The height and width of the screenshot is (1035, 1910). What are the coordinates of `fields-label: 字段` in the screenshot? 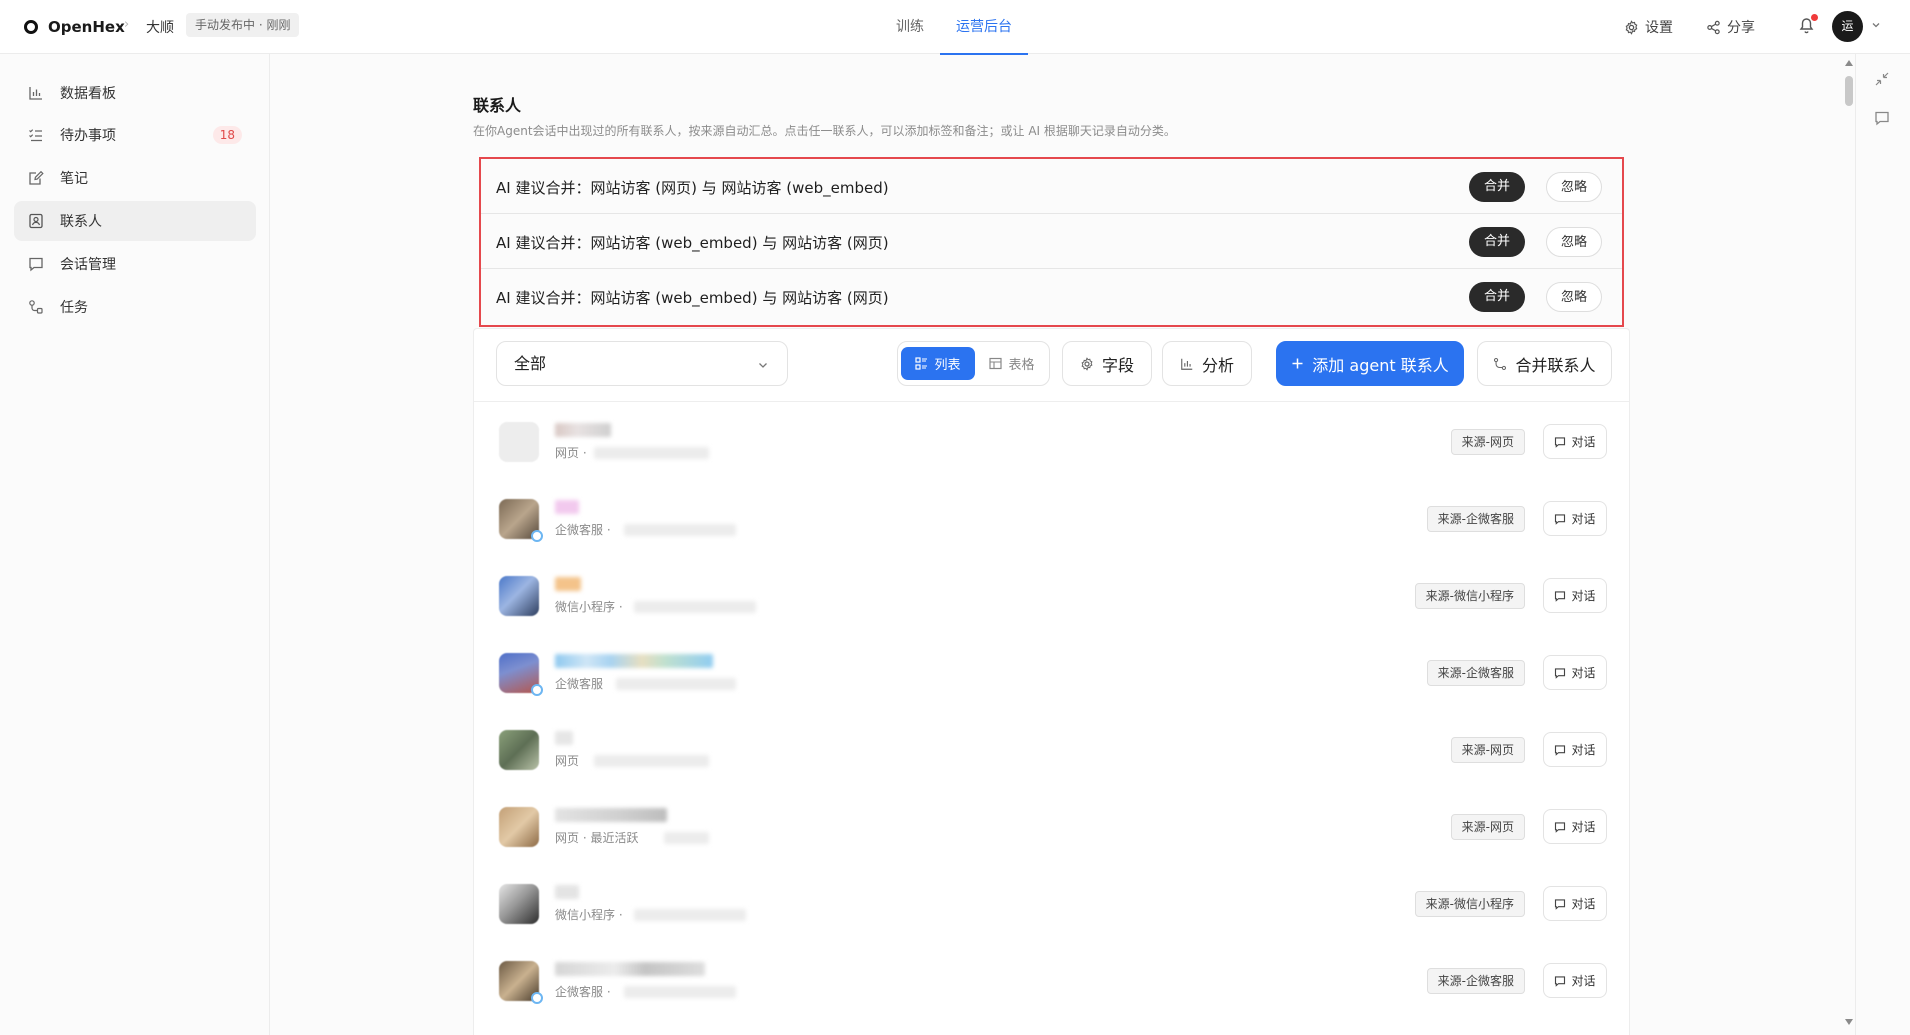 It's located at (1117, 365).